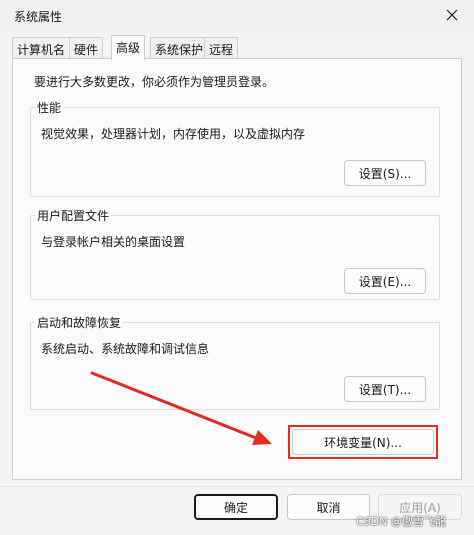 The image size is (474, 535). Describe the element at coordinates (363, 442) in the screenshot. I see `annotation-highlight-box` at that location.